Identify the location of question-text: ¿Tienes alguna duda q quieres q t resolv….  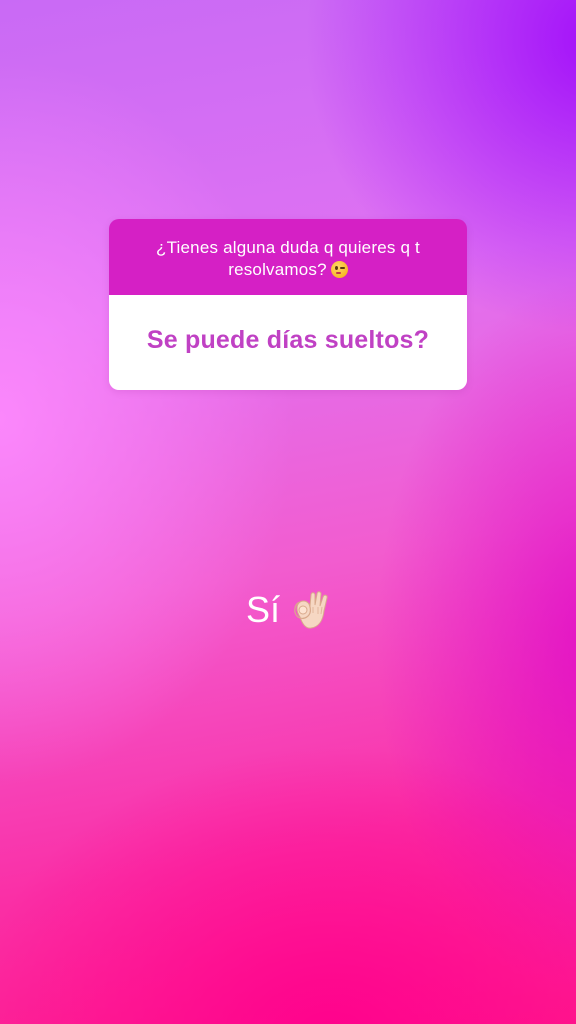
(288, 258).